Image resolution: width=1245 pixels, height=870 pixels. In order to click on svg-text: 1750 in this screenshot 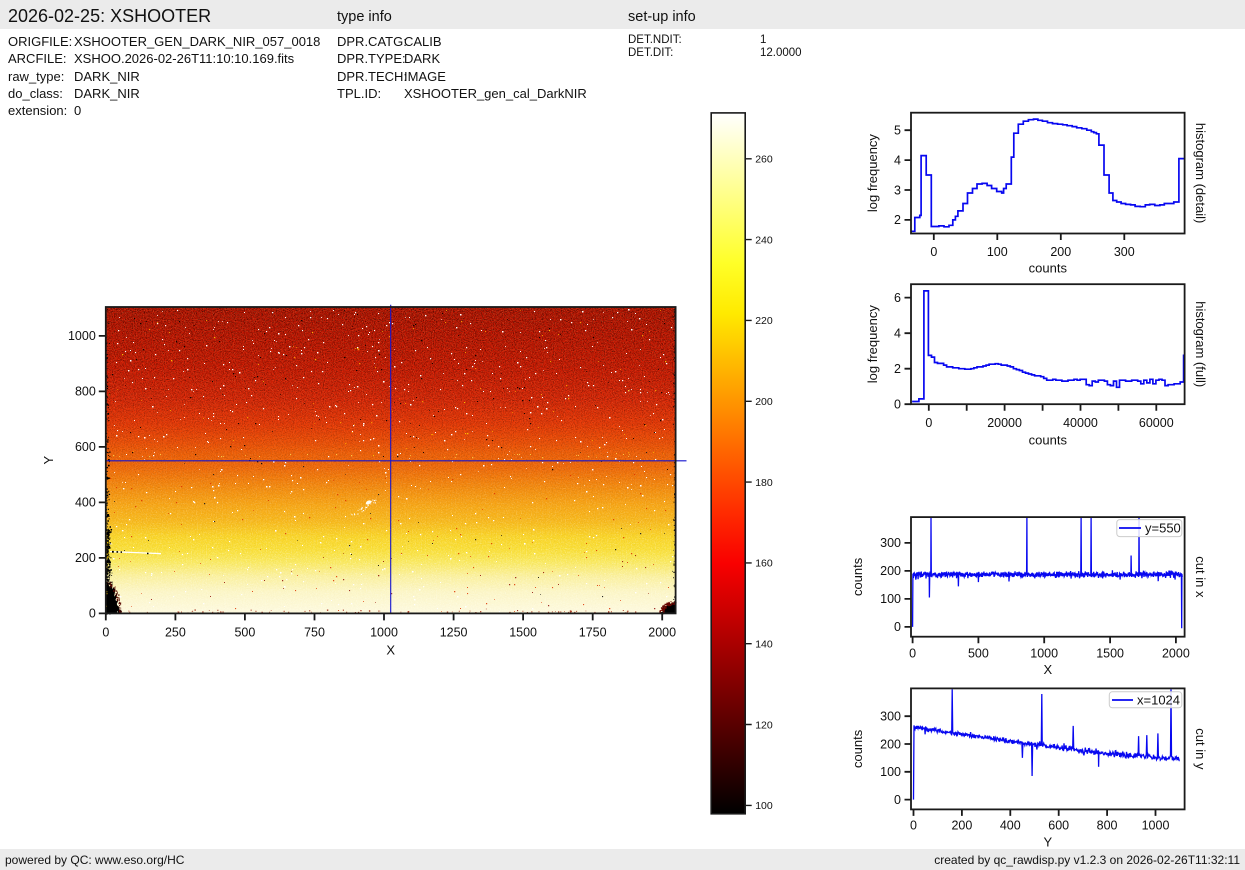, I will do `click(593, 633)`.